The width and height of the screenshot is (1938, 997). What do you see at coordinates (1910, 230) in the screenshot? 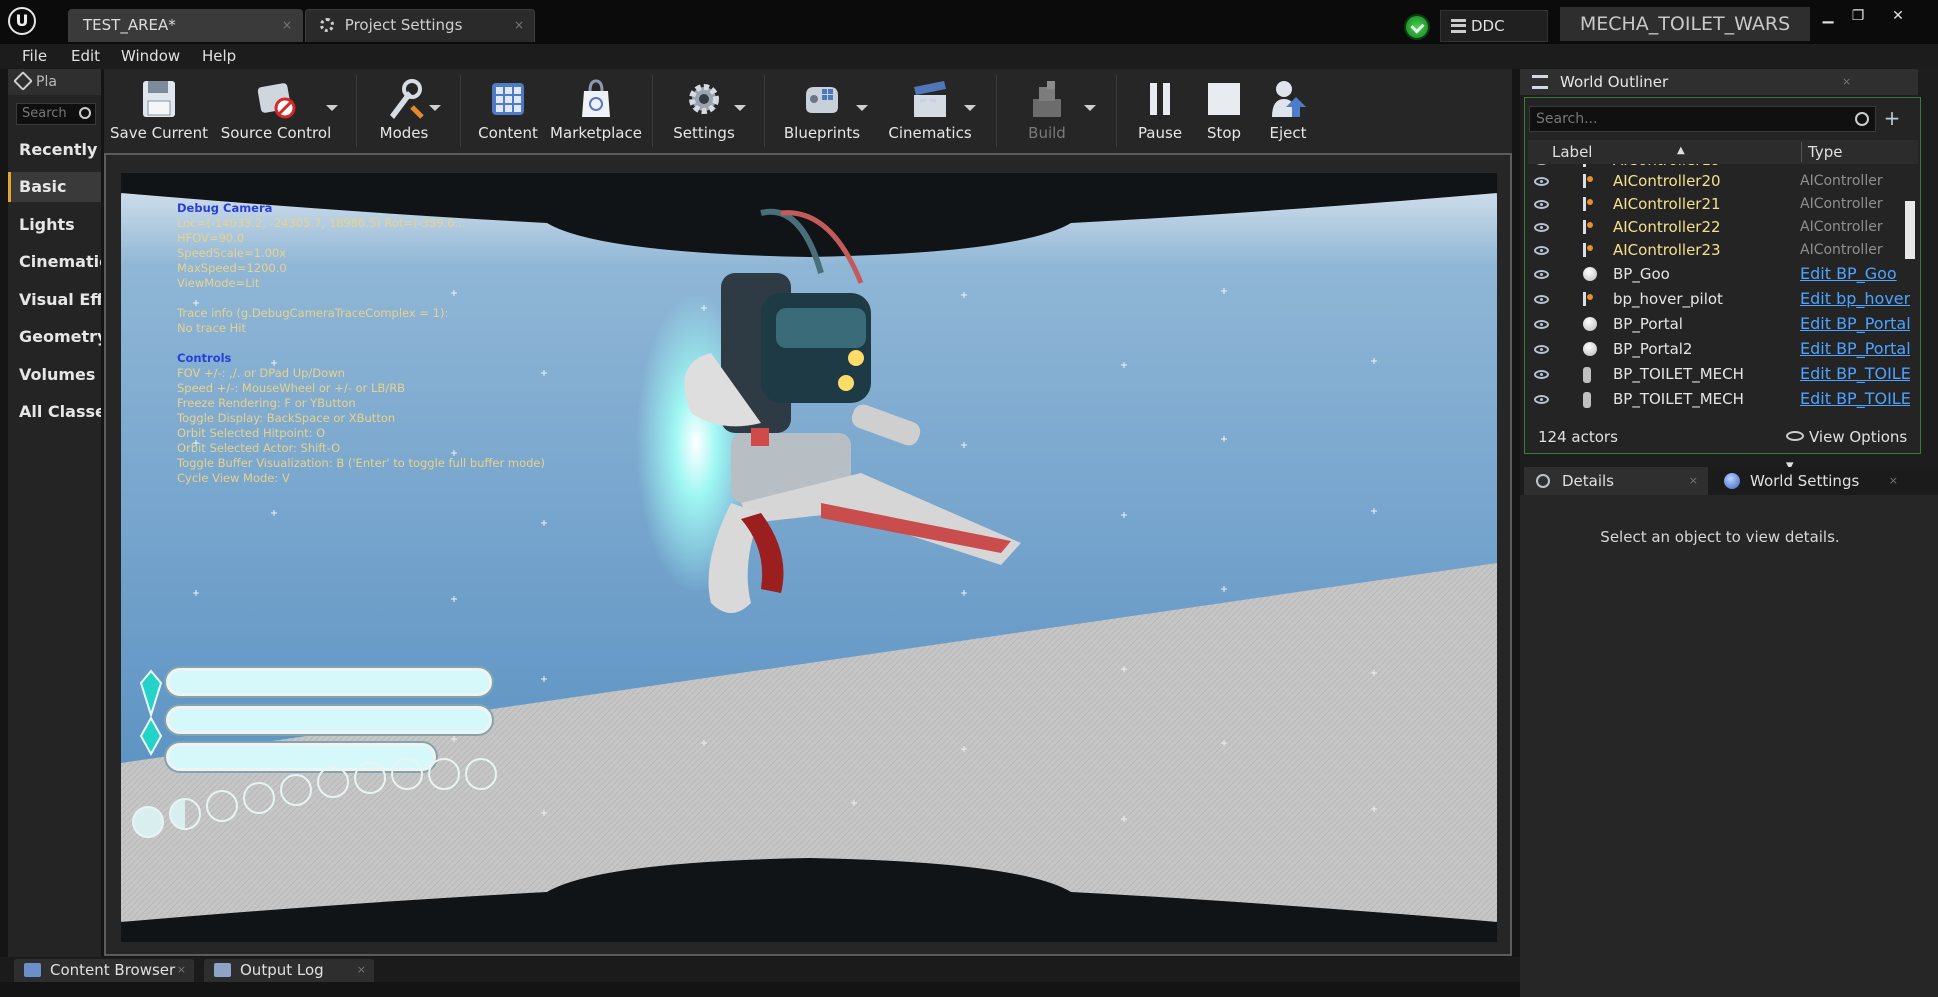
I see `outliner-scrollbar` at bounding box center [1910, 230].